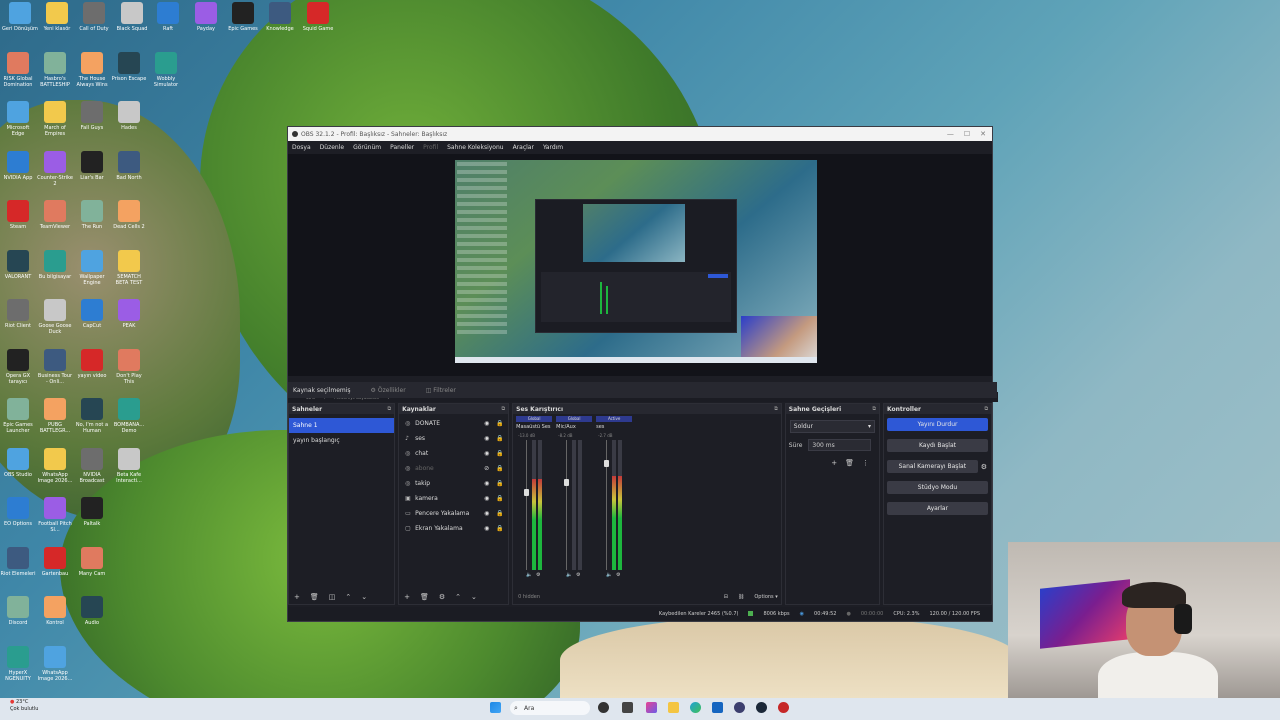 This screenshot has height=720, width=1280. I want to click on control-button: Stüdyo Modu, so click(937, 487).